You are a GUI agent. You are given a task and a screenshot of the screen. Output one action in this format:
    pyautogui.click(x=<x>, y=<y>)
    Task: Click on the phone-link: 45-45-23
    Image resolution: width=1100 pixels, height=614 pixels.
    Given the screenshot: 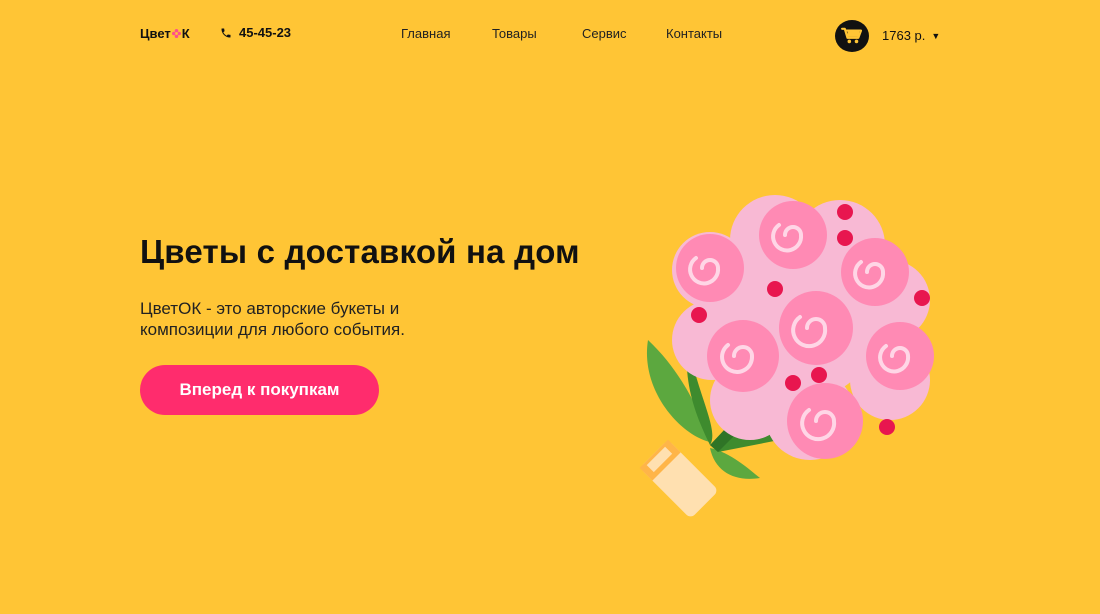 What is the action you would take?
    pyautogui.click(x=255, y=32)
    